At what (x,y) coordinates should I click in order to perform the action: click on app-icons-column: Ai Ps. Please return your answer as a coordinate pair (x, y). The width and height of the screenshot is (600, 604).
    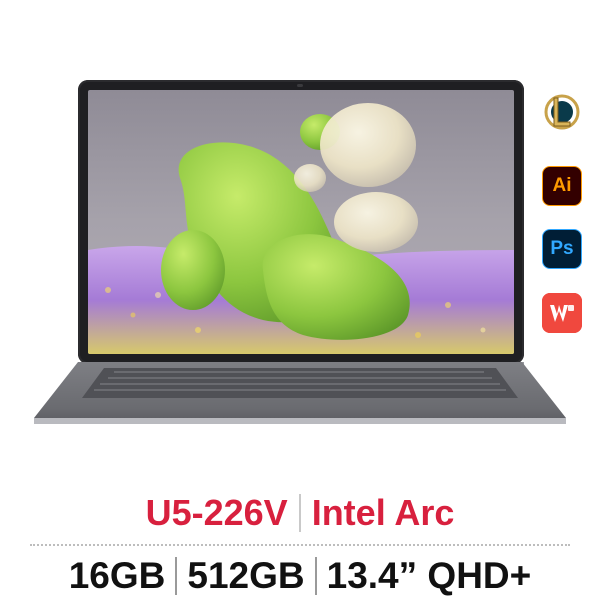
    Looking at the image, I should click on (564, 217).